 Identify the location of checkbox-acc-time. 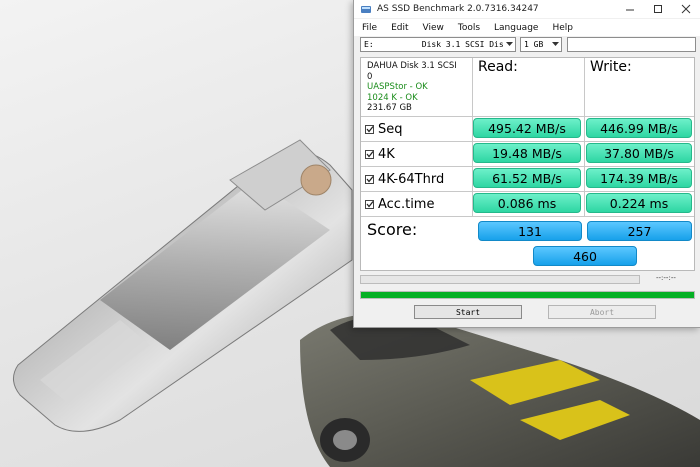
(369, 204).